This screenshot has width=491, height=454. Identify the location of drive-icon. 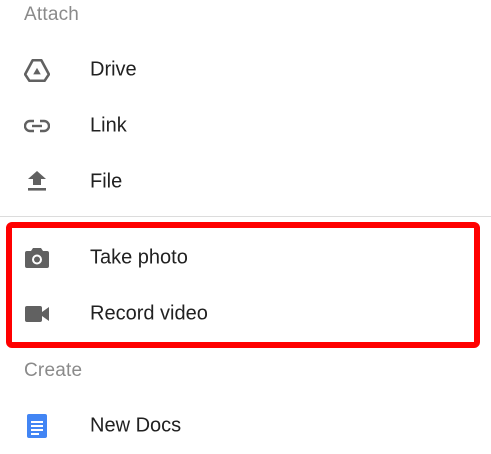
(37, 70).